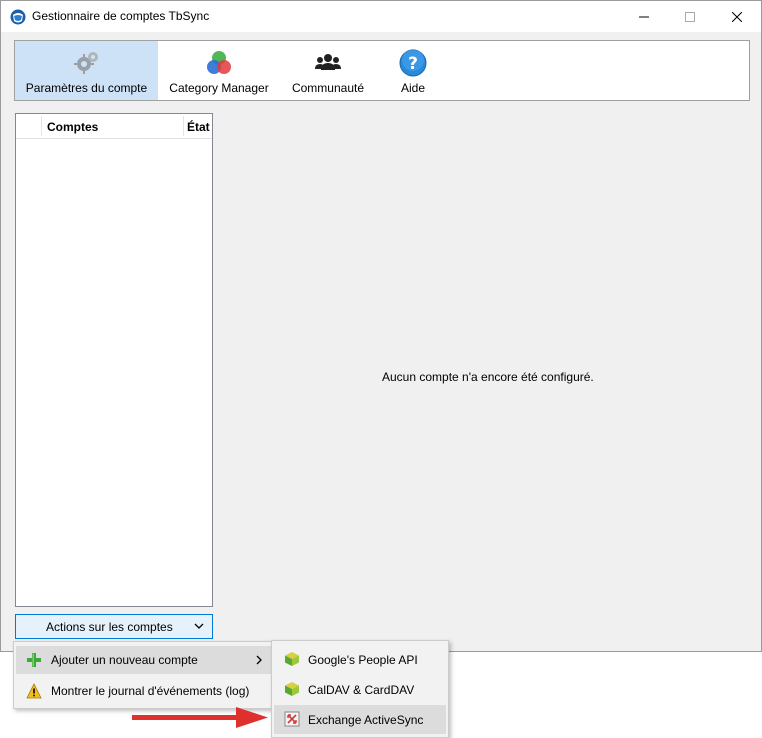 This screenshot has height=738, width=762. Describe the element at coordinates (292, 719) in the screenshot. I see `eas-icon` at that location.